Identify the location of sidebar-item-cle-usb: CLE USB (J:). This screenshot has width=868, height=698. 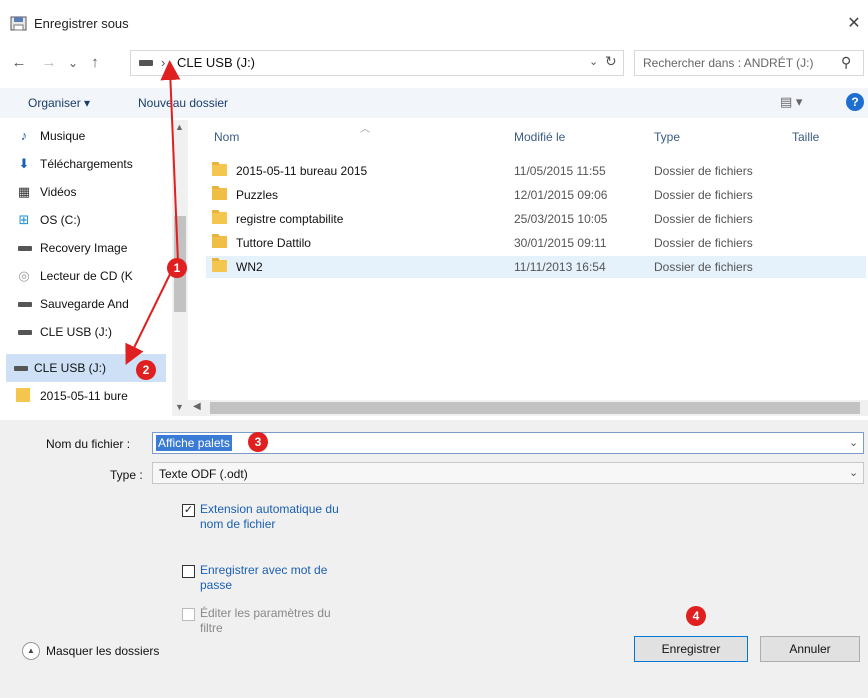
(86, 332).